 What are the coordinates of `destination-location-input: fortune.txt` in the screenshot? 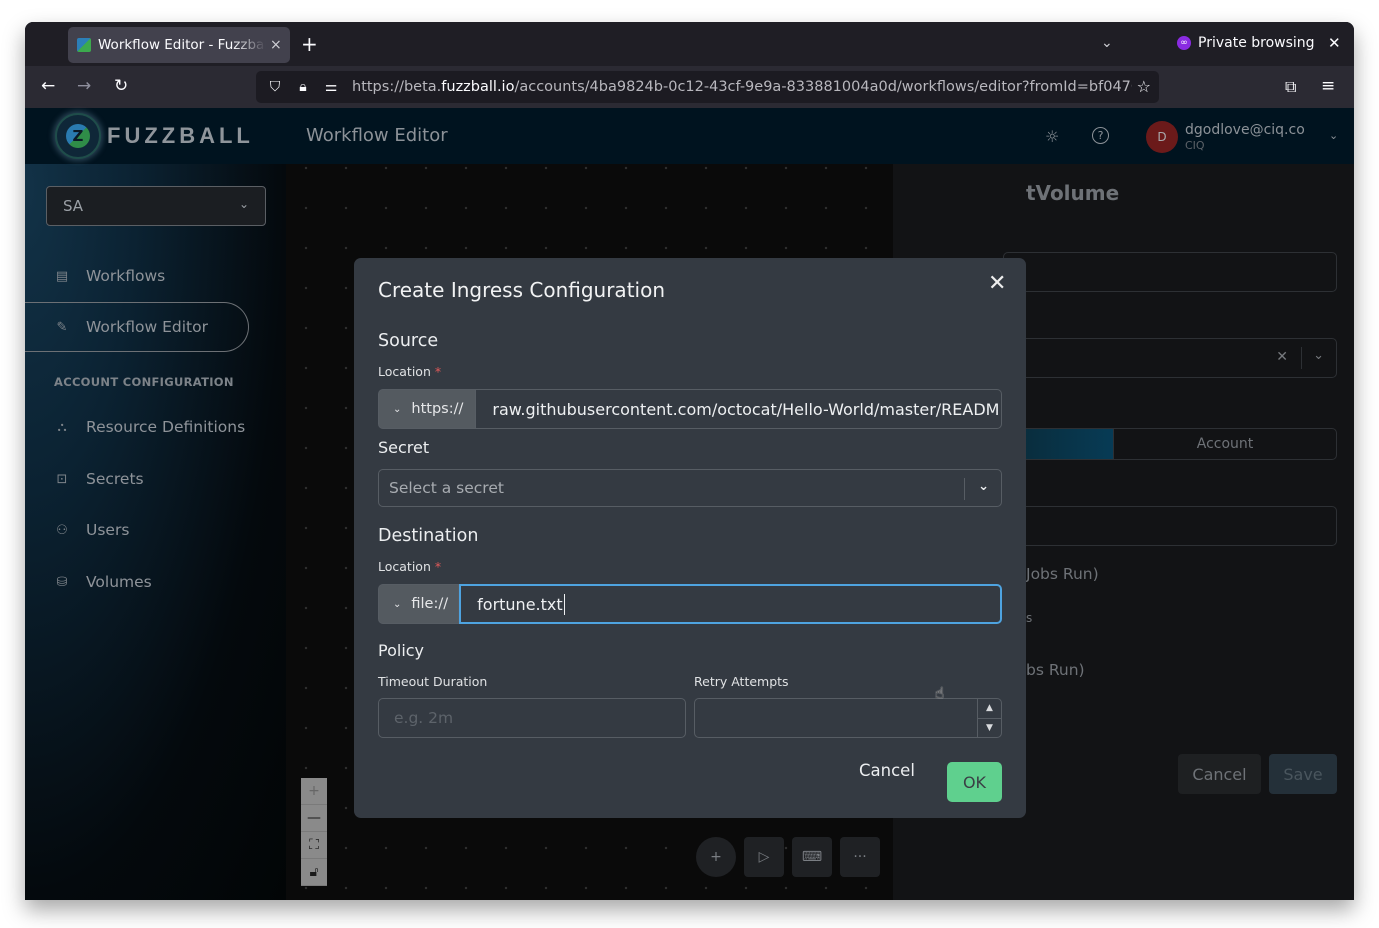 It's located at (730, 604).